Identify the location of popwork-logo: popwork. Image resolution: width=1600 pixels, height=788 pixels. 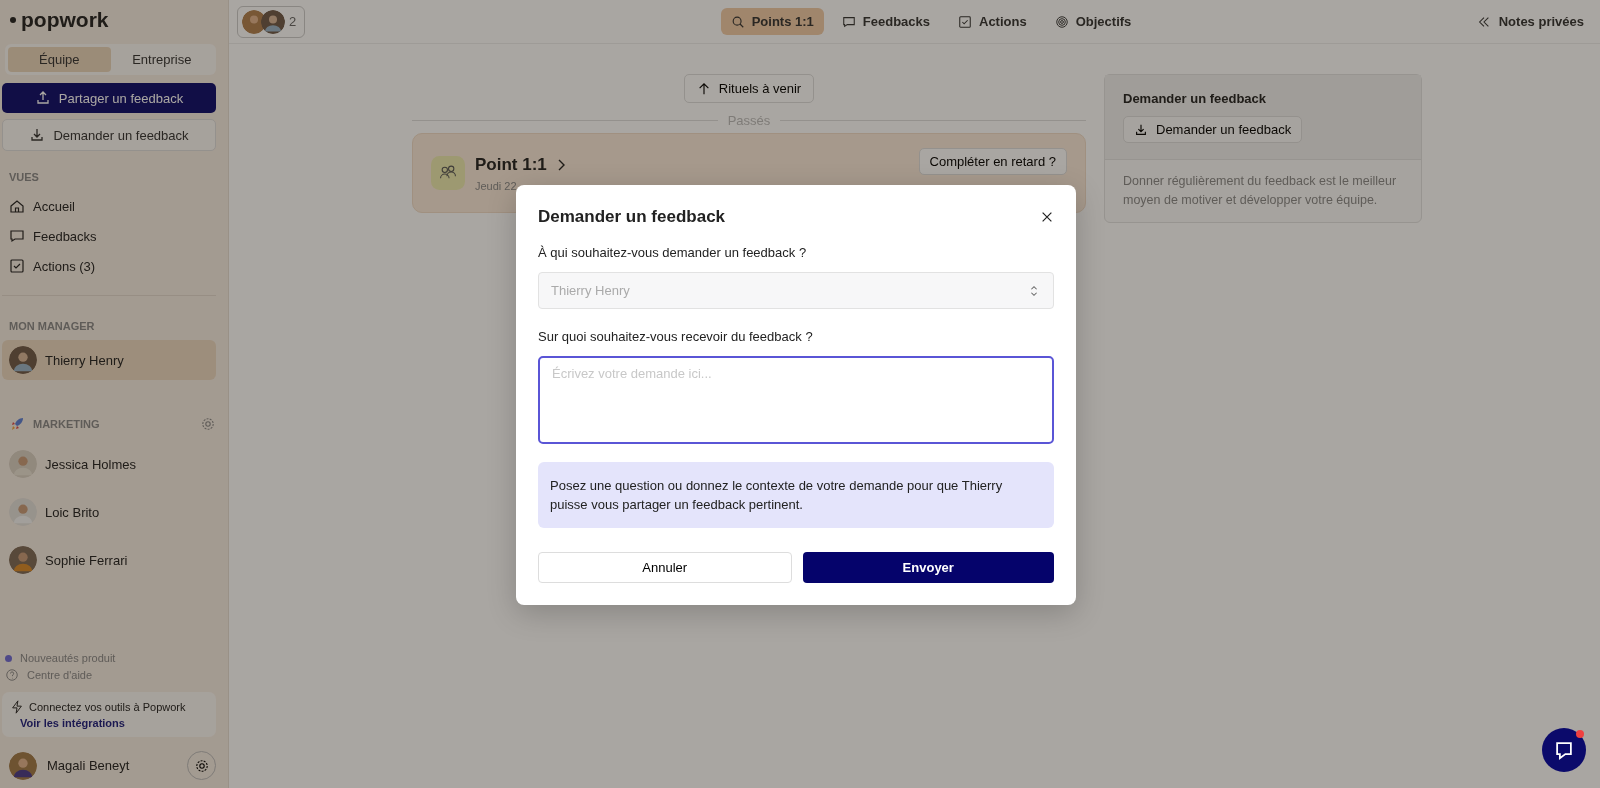
(59, 20).